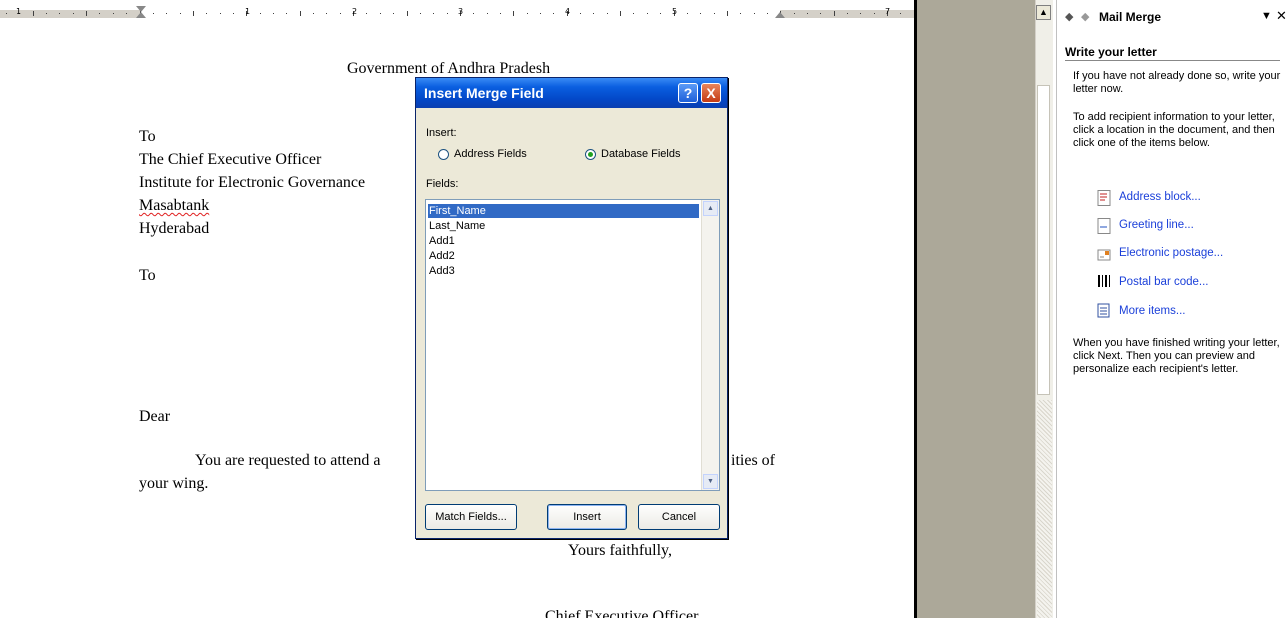 This screenshot has height=618, width=1287. What do you see at coordinates (710, 481) in the screenshot?
I see `list-scroll-down-icon: ▼` at bounding box center [710, 481].